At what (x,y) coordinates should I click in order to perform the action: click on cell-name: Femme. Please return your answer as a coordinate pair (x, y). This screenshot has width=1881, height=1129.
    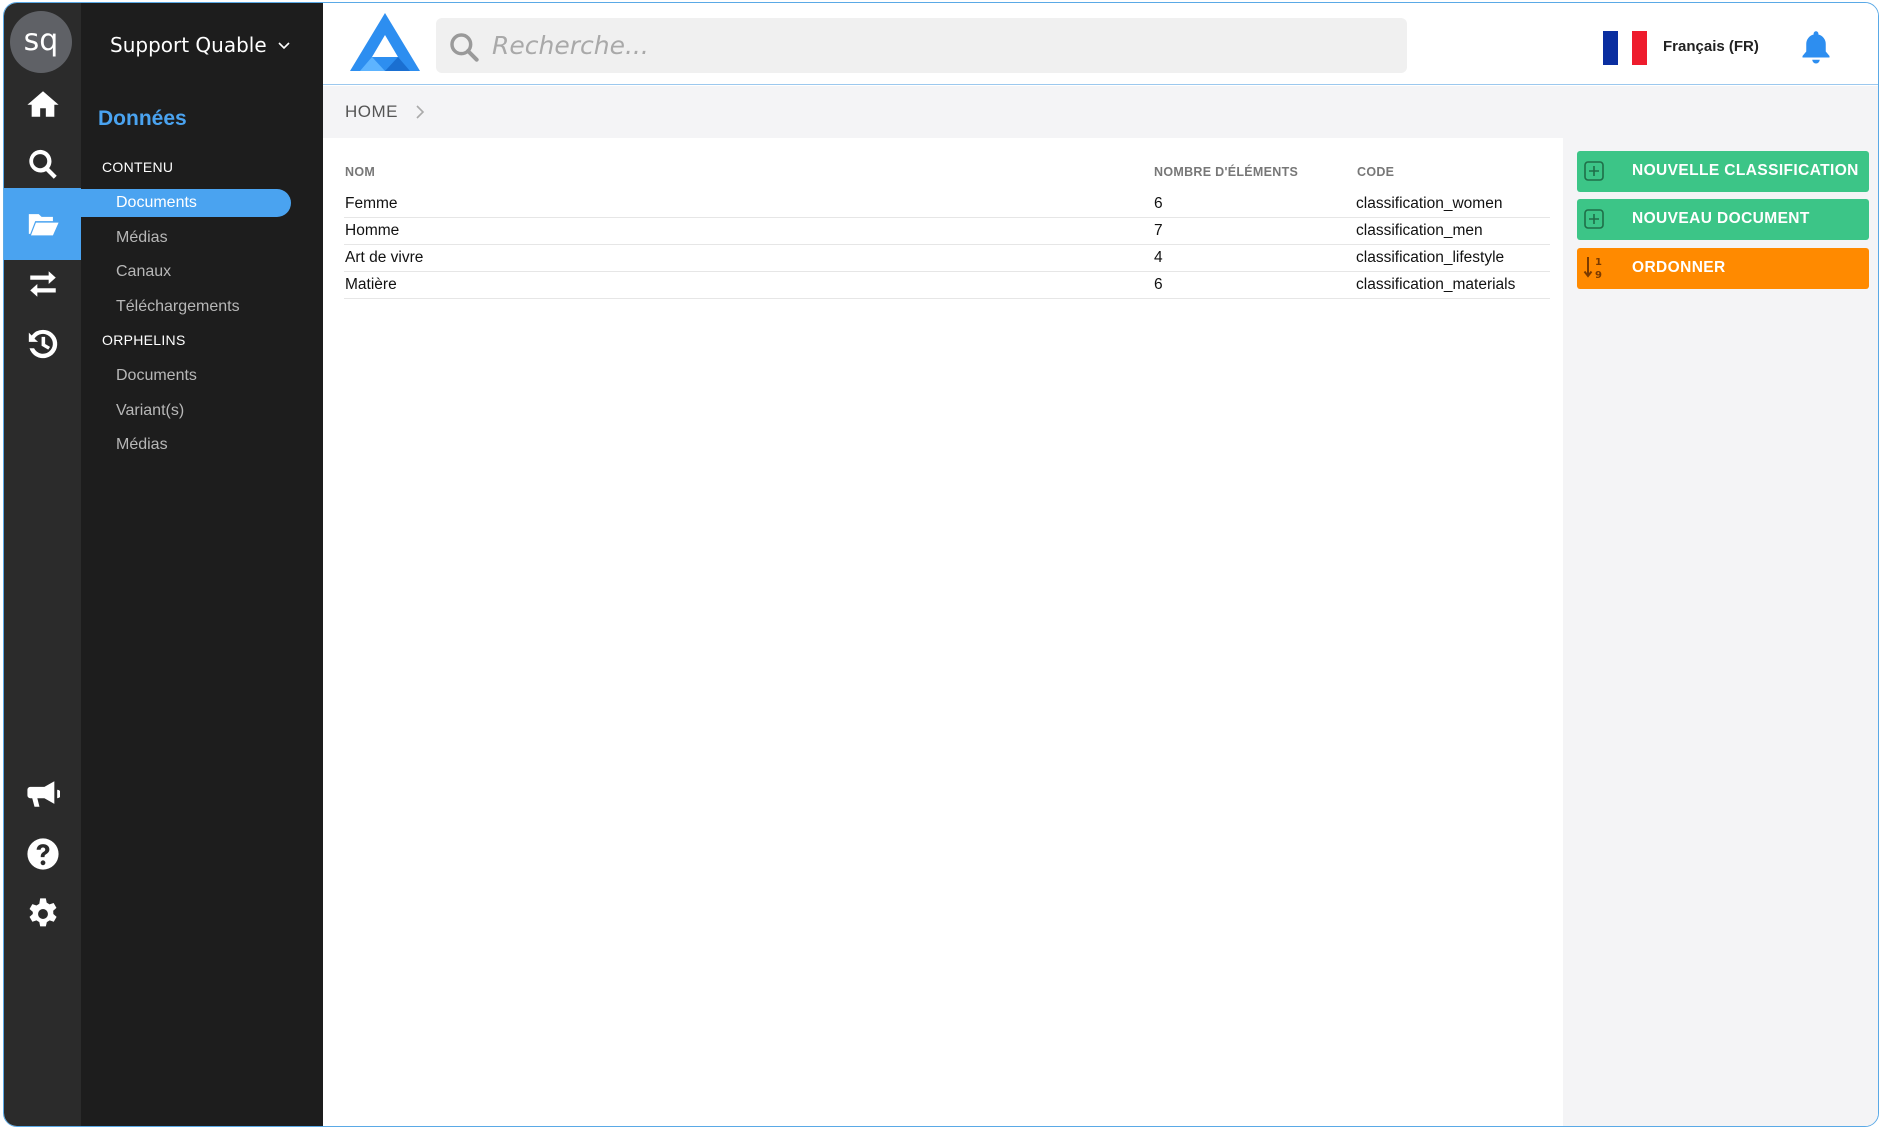
    Looking at the image, I should click on (371, 203).